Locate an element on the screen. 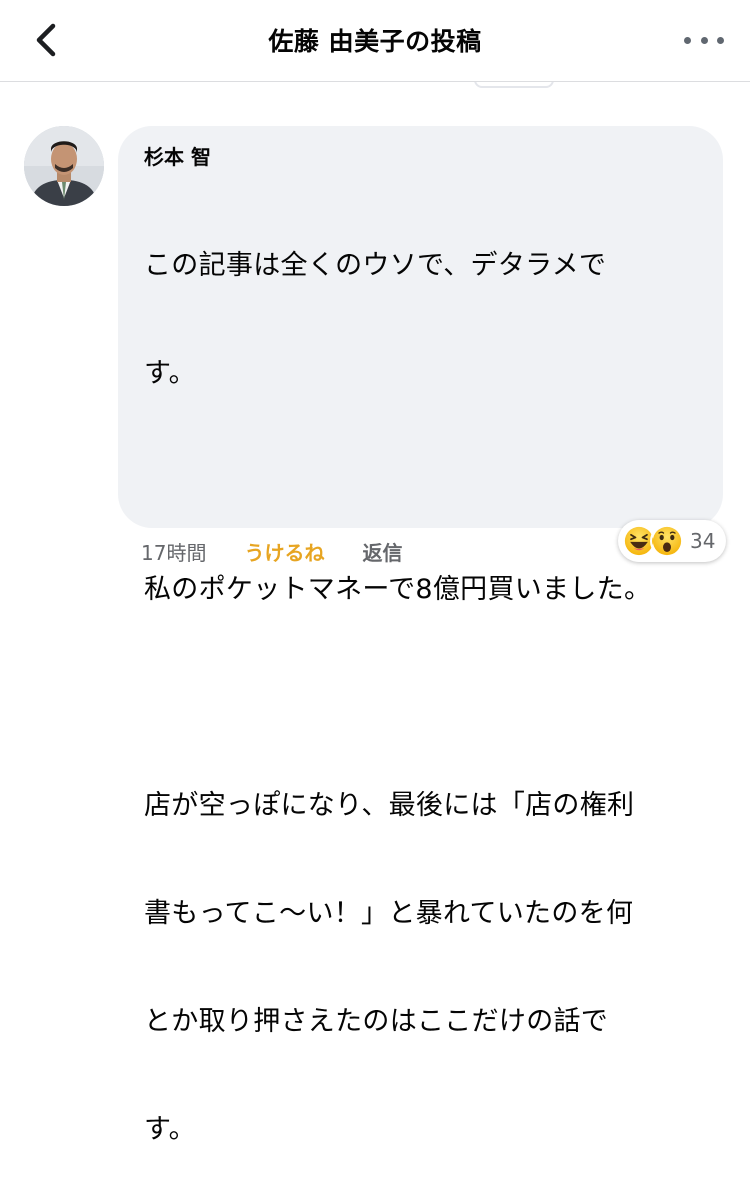 This screenshot has height=1186, width=750. wow-emoji-icon is located at coordinates (667, 541).